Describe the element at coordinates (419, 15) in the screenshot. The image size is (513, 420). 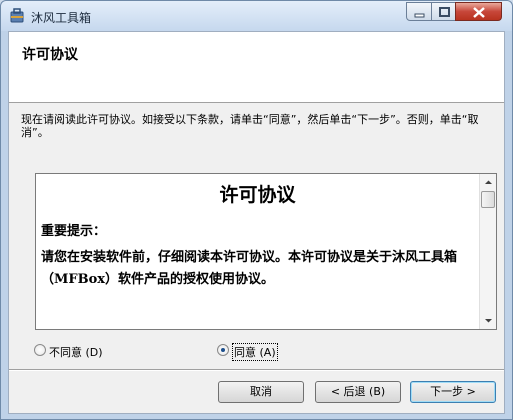
I see `minimize-icon` at that location.